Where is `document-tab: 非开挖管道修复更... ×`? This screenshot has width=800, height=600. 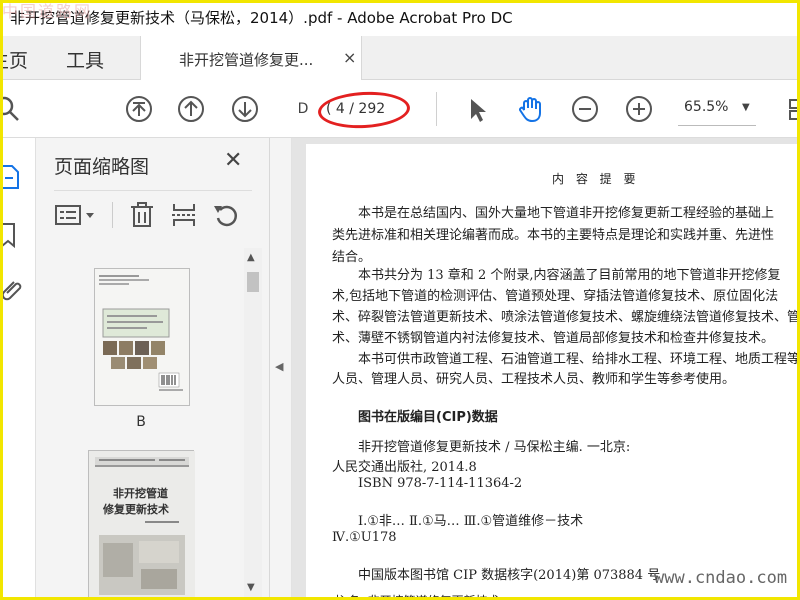 document-tab: 非开挖管道修复更... × is located at coordinates (251, 58).